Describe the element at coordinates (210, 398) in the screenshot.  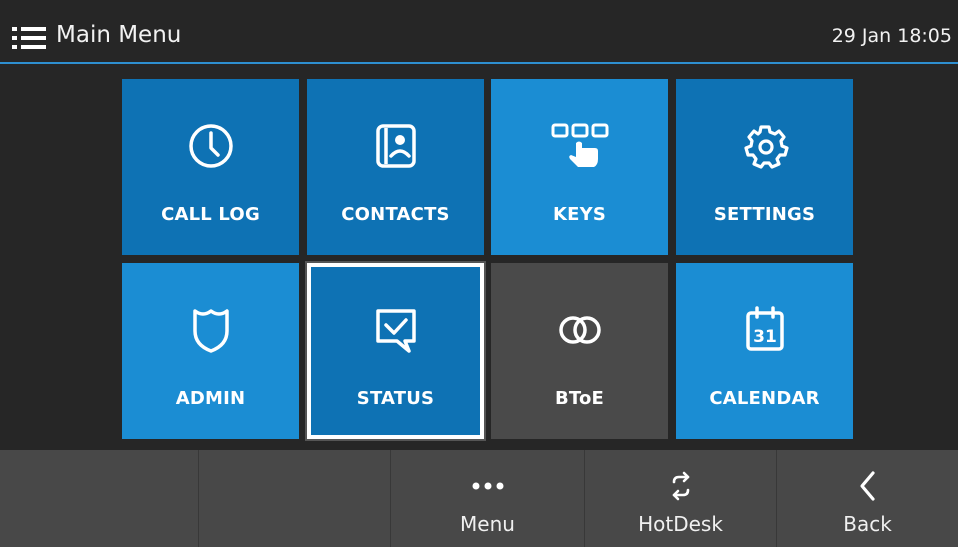
I see `tile-label: ADMIN` at that location.